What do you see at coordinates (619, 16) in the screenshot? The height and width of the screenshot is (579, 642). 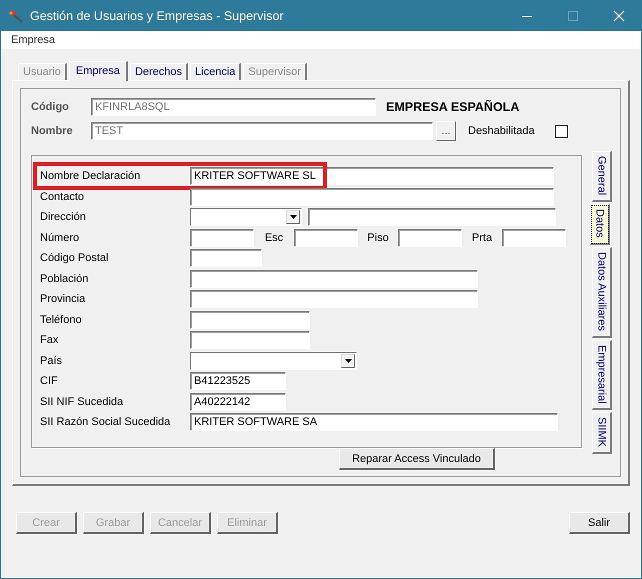 I see `close-icon` at bounding box center [619, 16].